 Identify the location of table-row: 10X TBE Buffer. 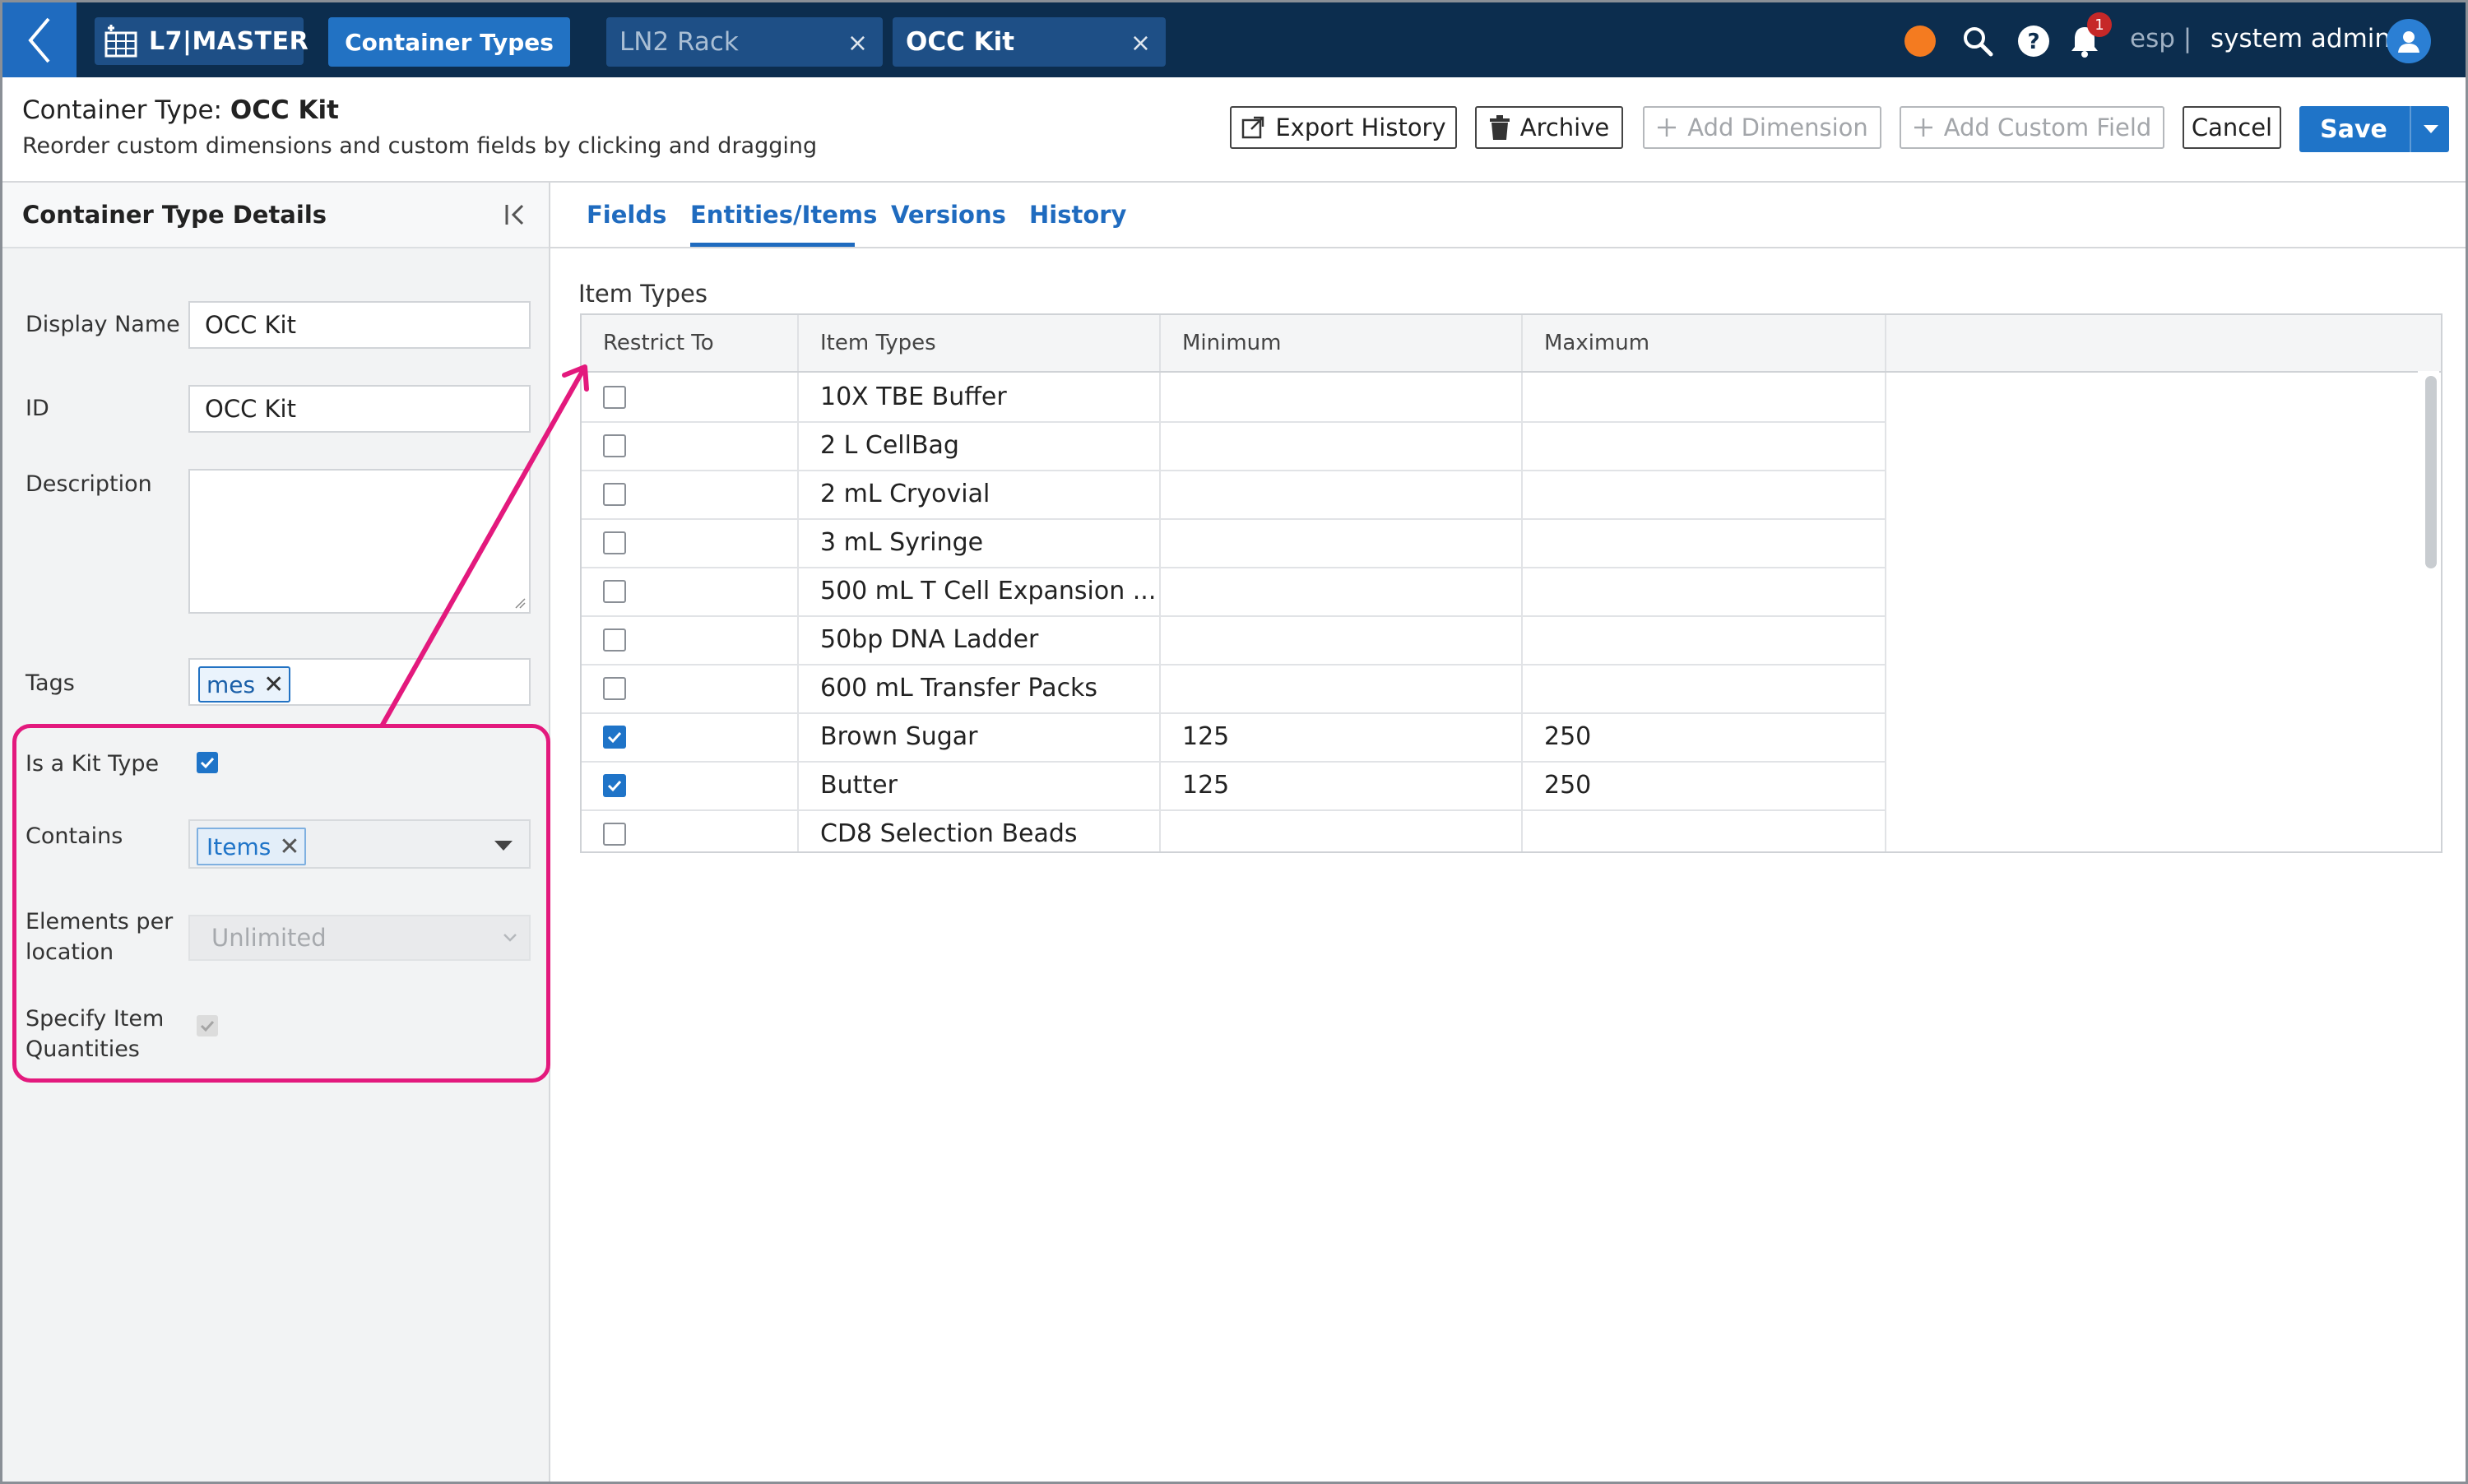
(1234, 398).